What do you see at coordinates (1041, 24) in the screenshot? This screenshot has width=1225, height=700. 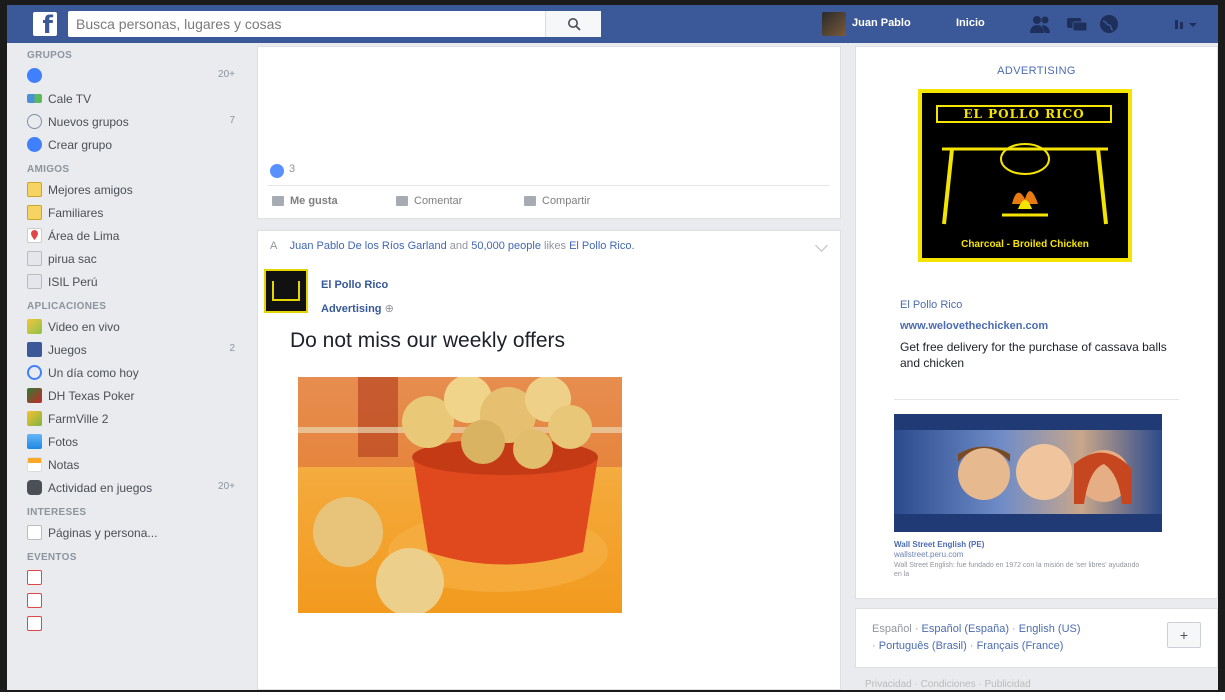 I see `friend-requests-icon` at bounding box center [1041, 24].